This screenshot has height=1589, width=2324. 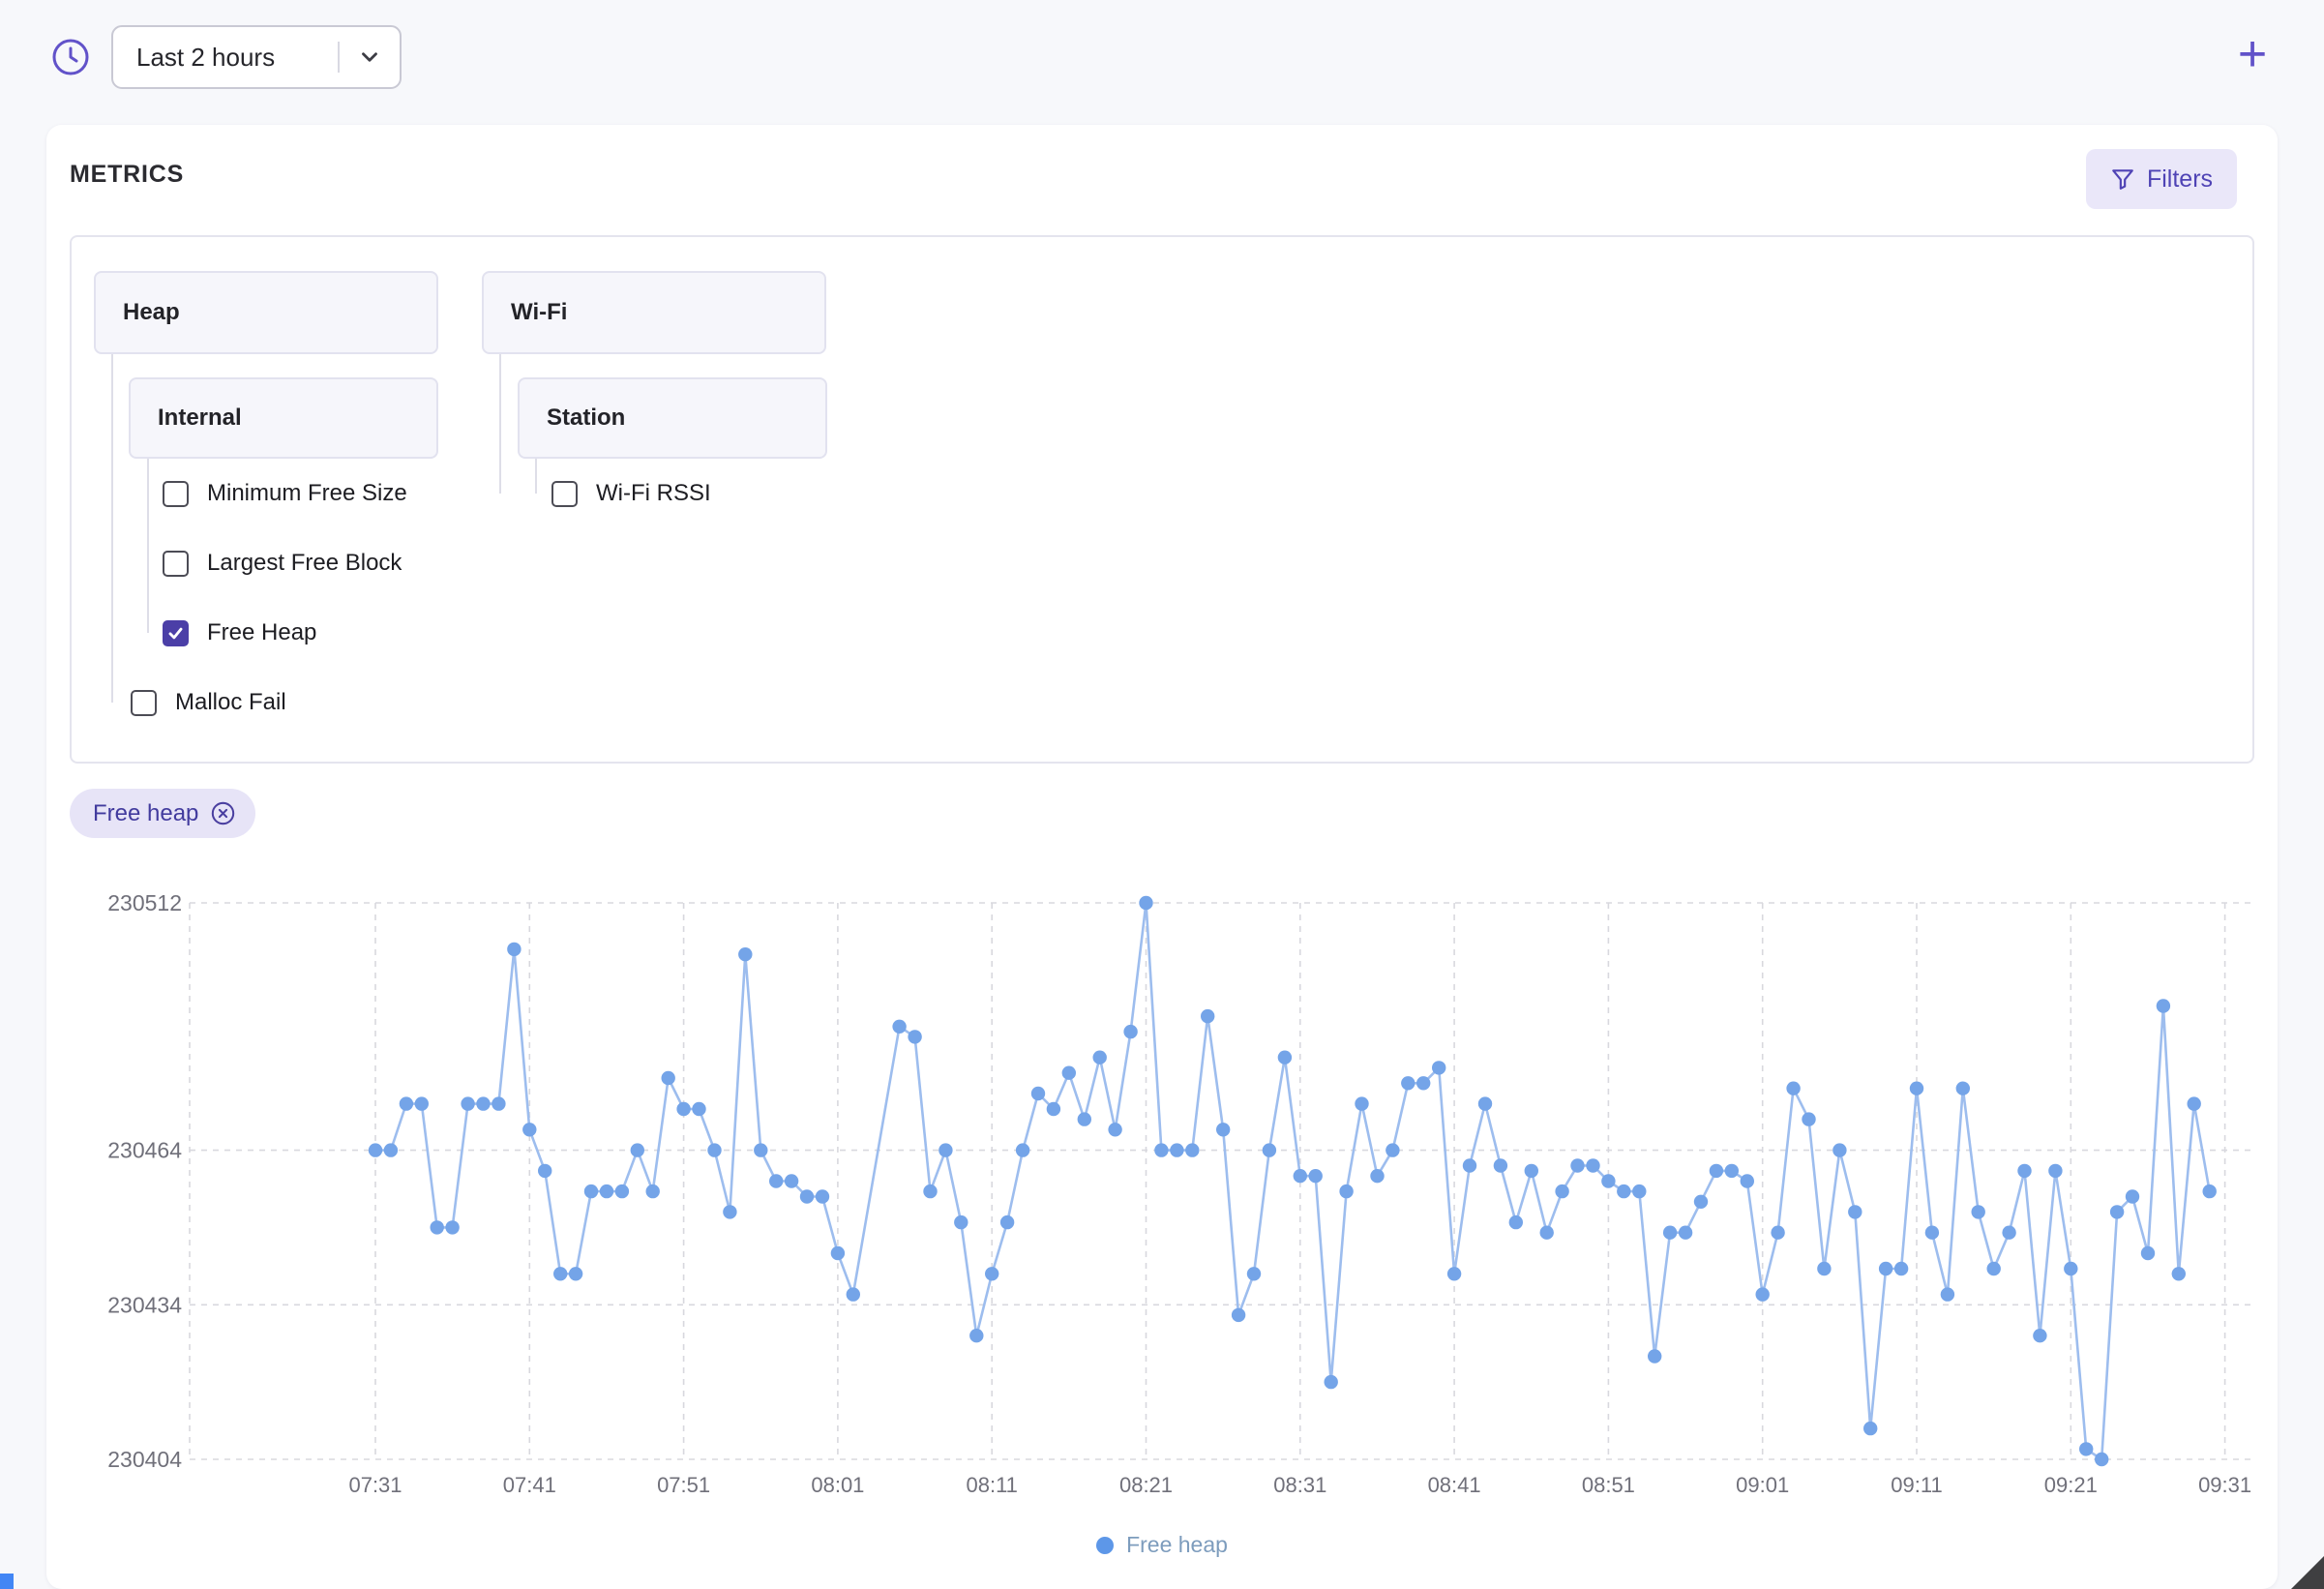 I want to click on filters-button: Filters, so click(x=2161, y=179).